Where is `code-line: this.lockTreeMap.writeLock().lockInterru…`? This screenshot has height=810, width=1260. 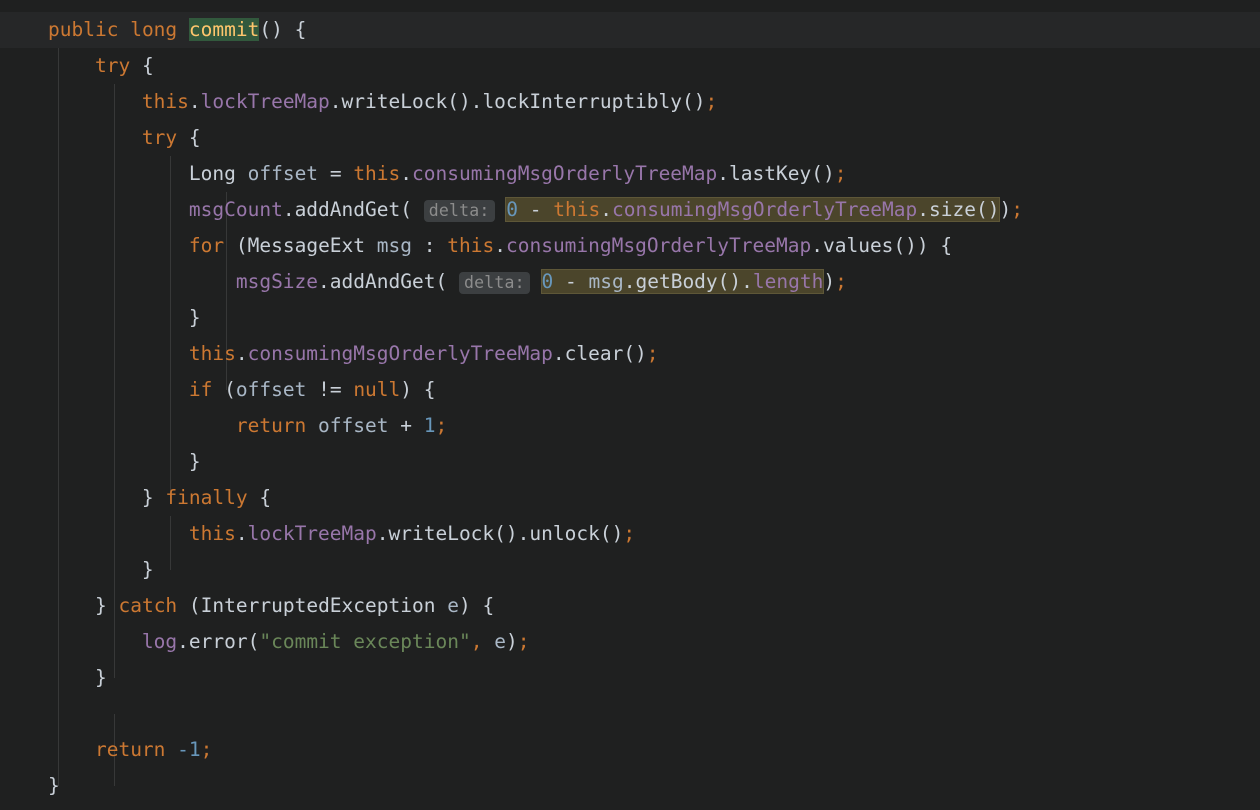
code-line: this.lockTreeMap.writeLock().lockInterru… is located at coordinates (630, 102).